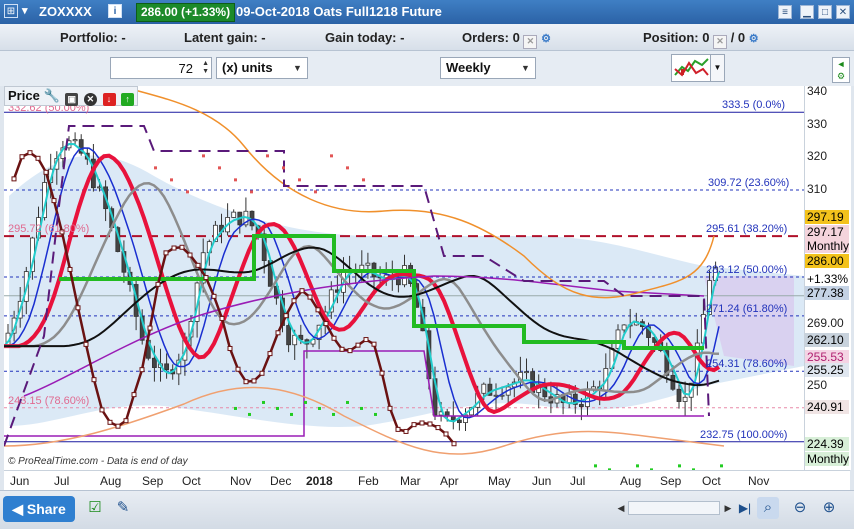 This screenshot has height=529, width=854. I want to click on scroll-end-icon: ▶|, so click(745, 508).